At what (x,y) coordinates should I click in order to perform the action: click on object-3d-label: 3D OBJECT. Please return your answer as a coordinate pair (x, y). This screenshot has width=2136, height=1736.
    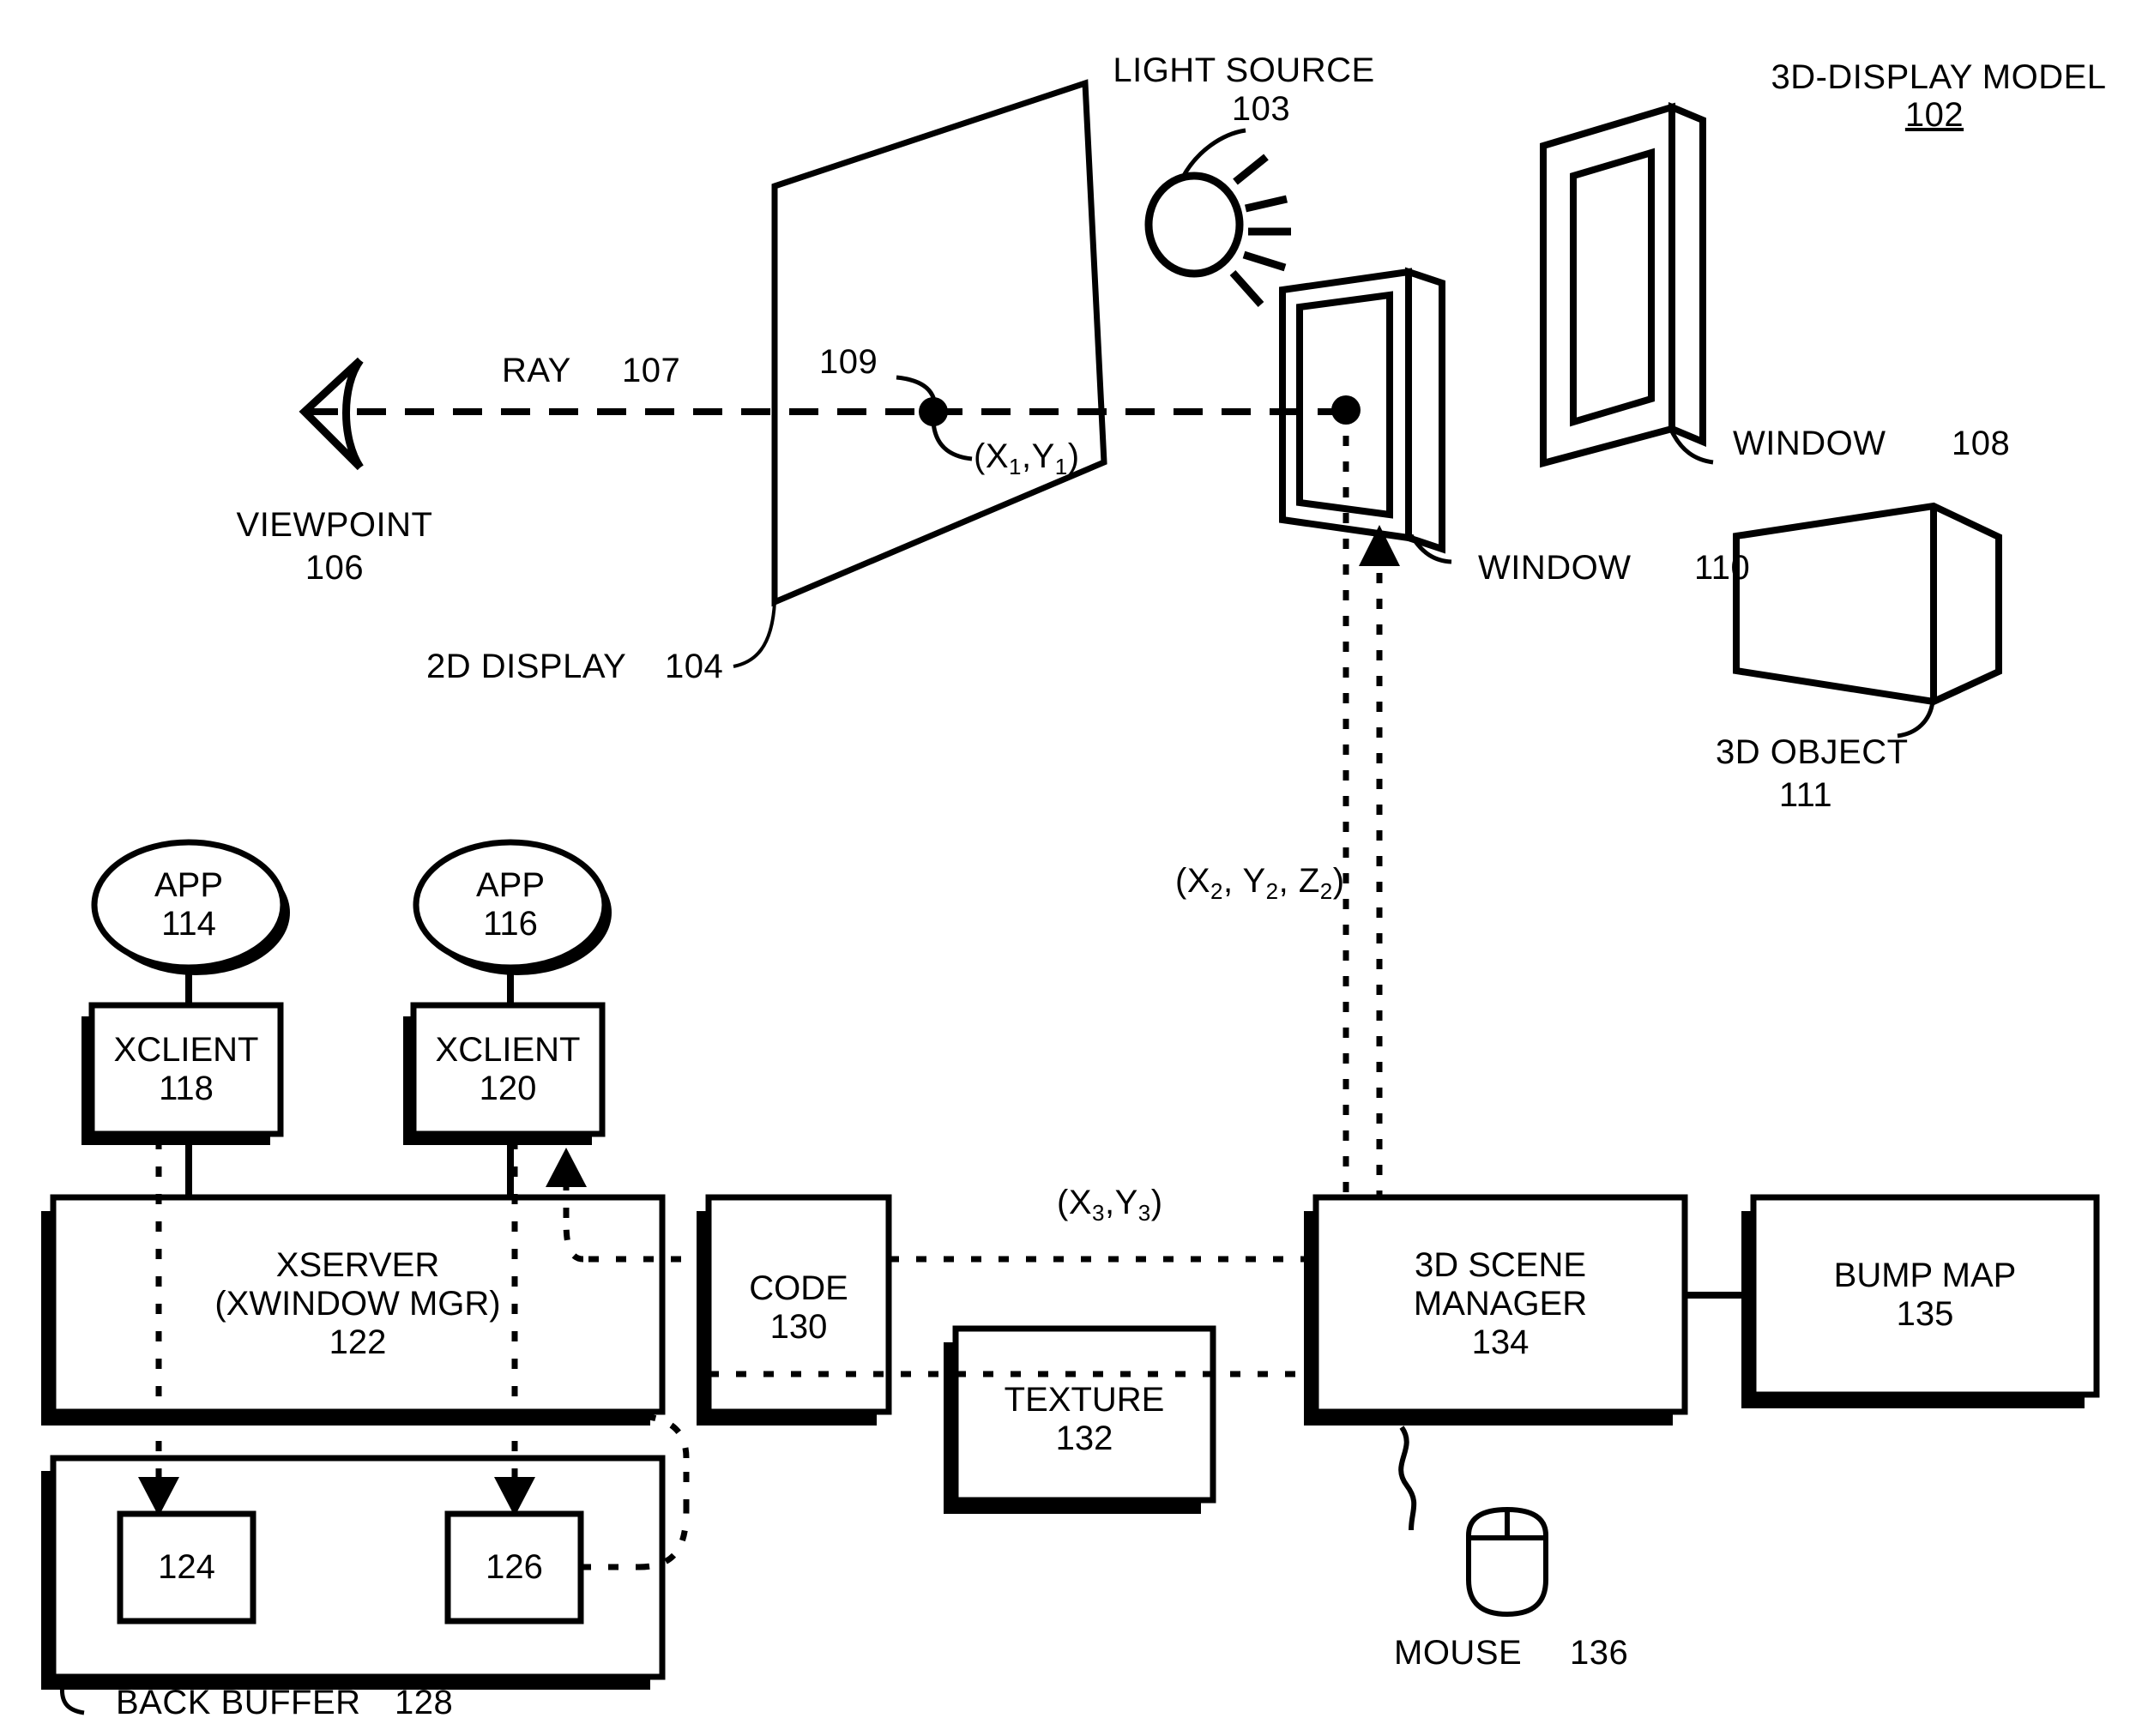
    Looking at the image, I should click on (1812, 752).